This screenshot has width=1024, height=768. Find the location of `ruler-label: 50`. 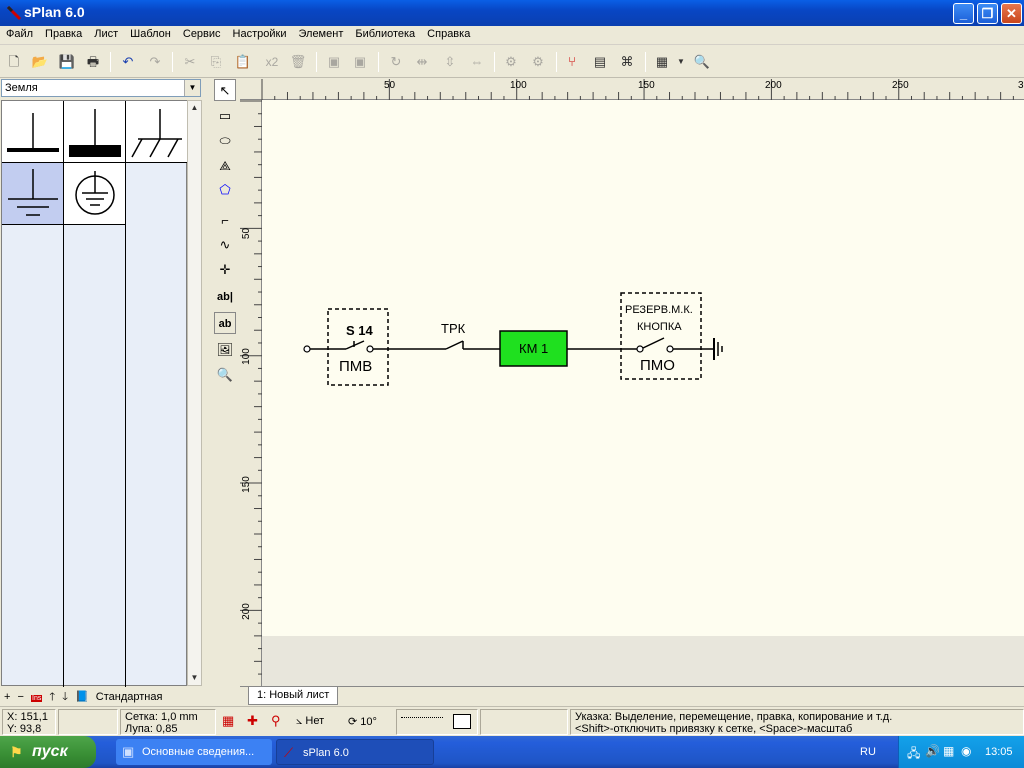

ruler-label: 50 is located at coordinates (390, 85).